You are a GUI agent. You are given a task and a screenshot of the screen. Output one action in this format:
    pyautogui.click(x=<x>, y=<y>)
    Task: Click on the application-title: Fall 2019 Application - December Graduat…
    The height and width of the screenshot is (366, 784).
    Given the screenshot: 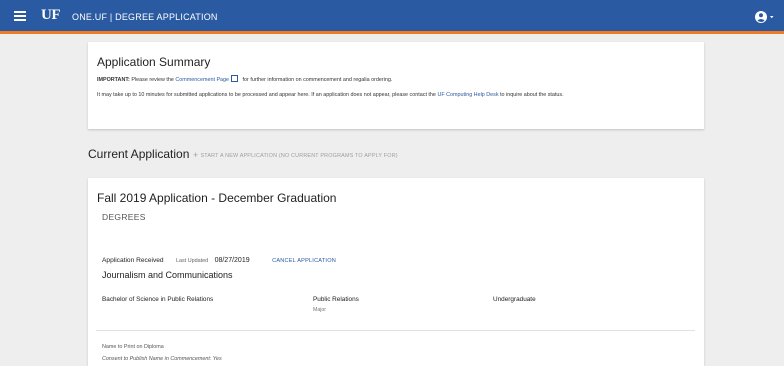 What is the action you would take?
    pyautogui.click(x=217, y=198)
    